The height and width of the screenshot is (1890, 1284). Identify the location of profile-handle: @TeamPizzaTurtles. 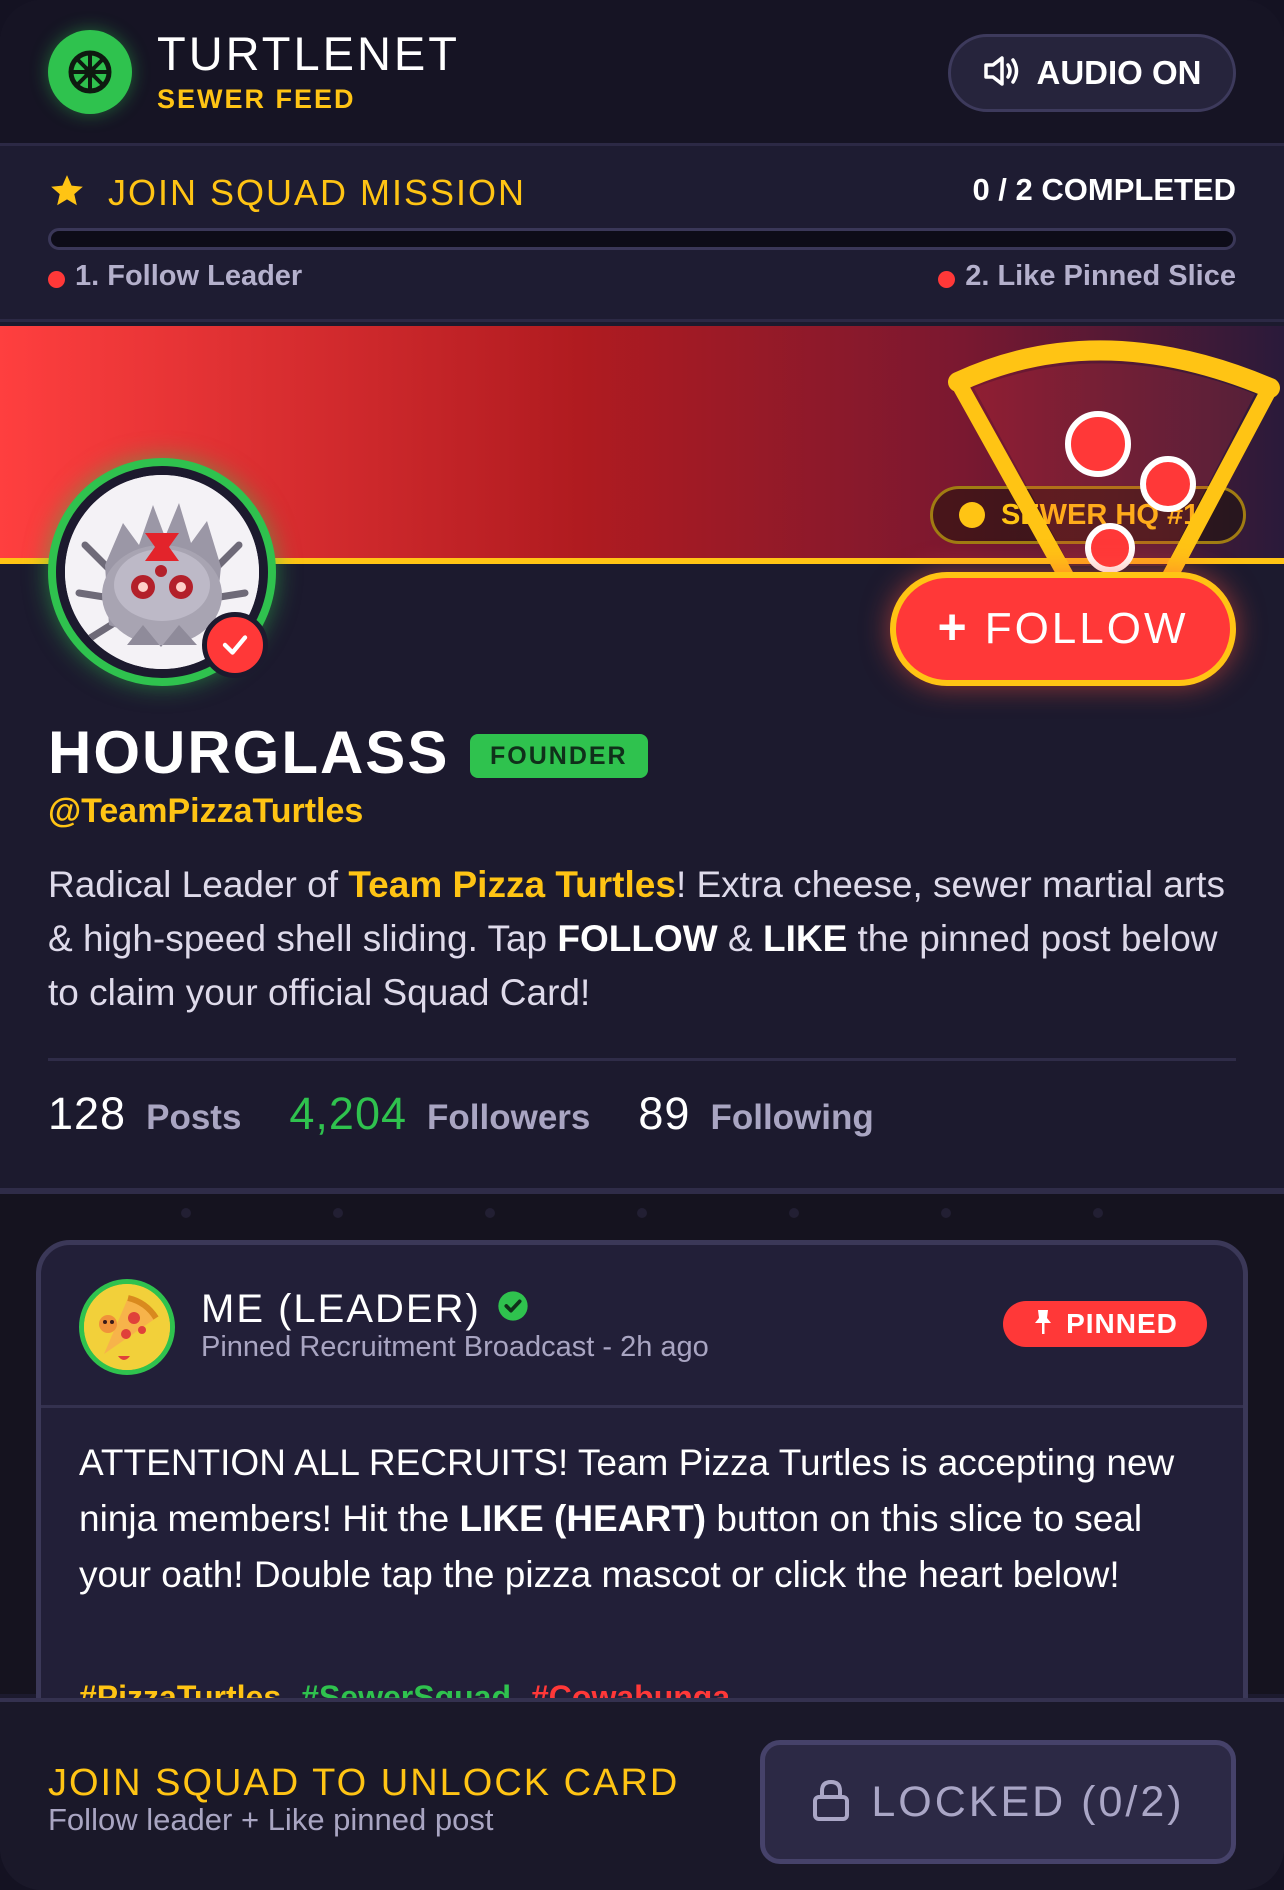
(205, 811).